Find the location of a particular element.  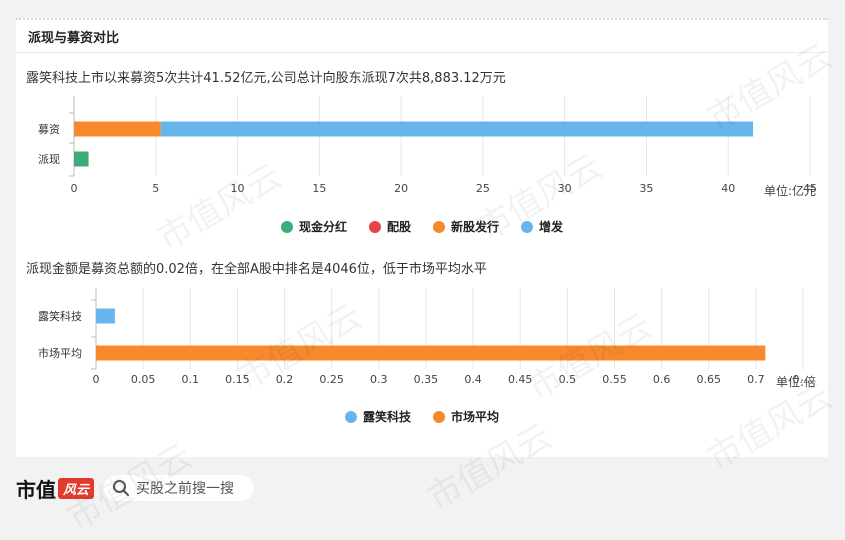

x-tick-label: 0.45 is located at coordinates (520, 379).